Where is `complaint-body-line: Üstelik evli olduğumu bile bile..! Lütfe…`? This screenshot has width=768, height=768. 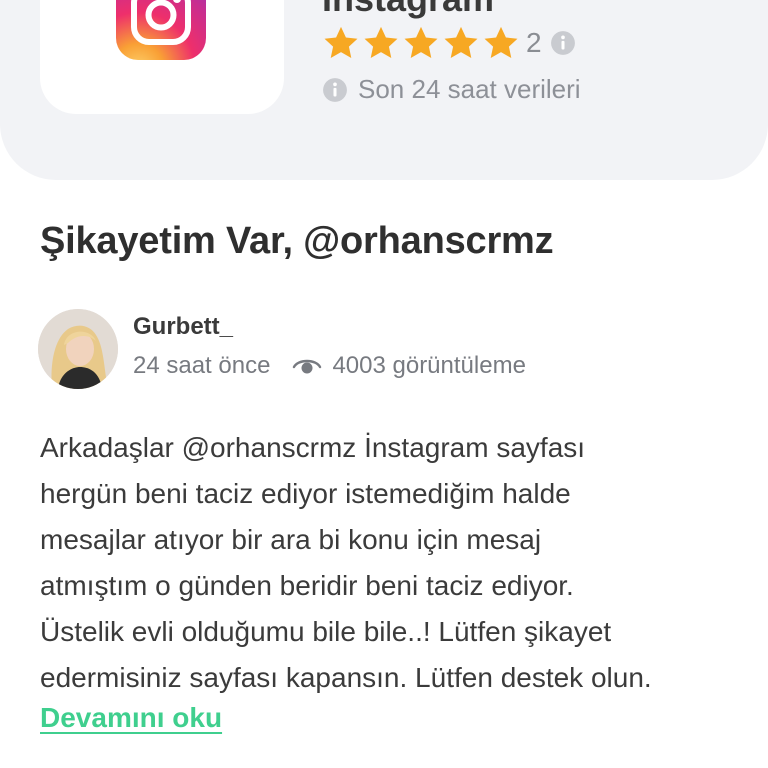 complaint-body-line: Üstelik evli olduğumu bile bile..! Lütfe… is located at coordinates (326, 631).